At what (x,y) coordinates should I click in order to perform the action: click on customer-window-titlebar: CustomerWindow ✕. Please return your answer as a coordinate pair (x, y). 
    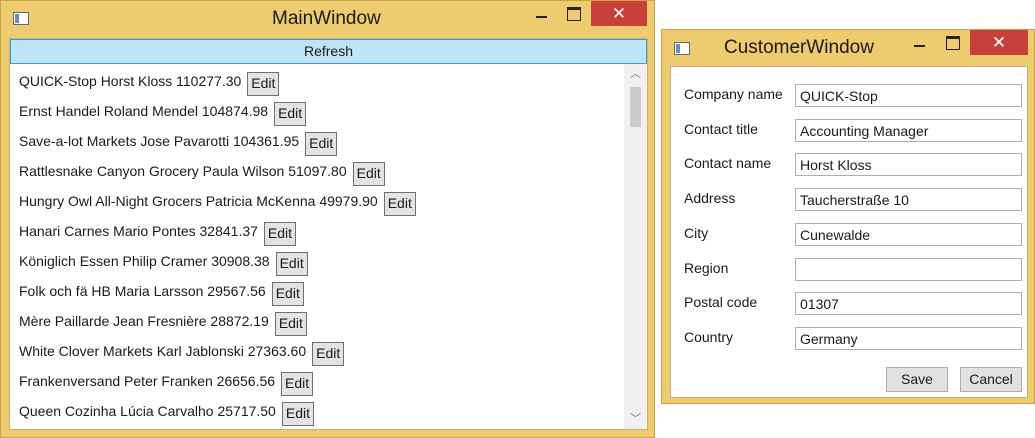
    Looking at the image, I should click on (848, 47).